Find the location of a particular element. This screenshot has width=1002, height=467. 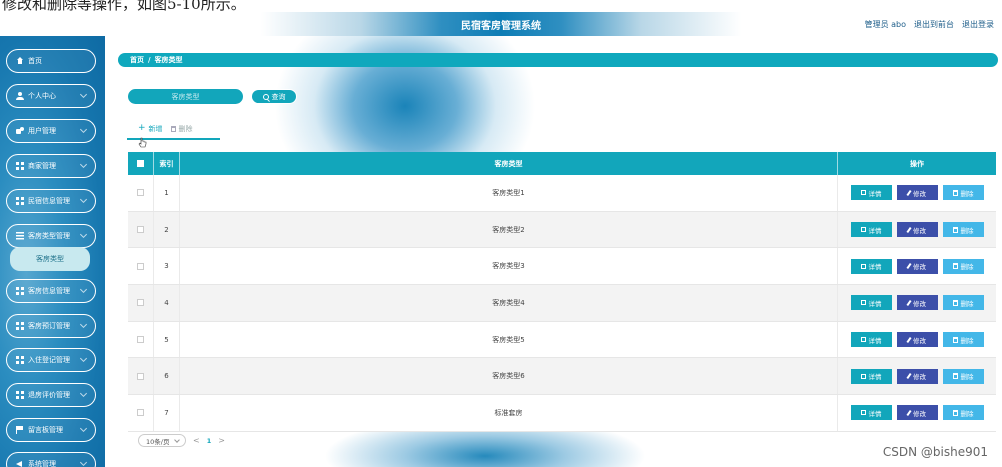

room-type-search-input is located at coordinates (185, 96).